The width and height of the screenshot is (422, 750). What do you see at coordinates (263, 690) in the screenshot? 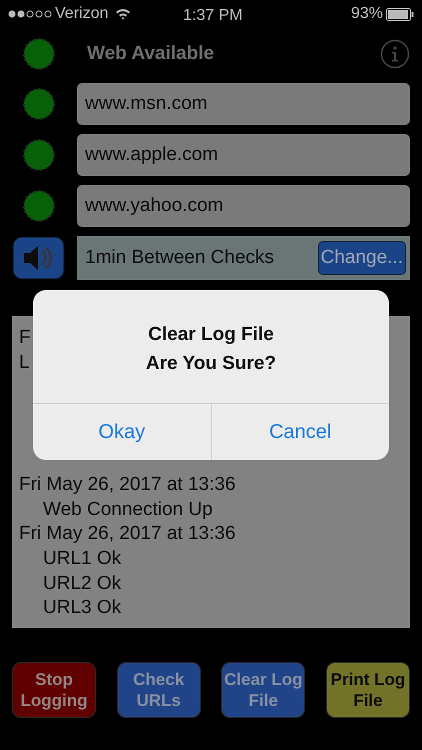
I see `action-button: Clear Log File` at bounding box center [263, 690].